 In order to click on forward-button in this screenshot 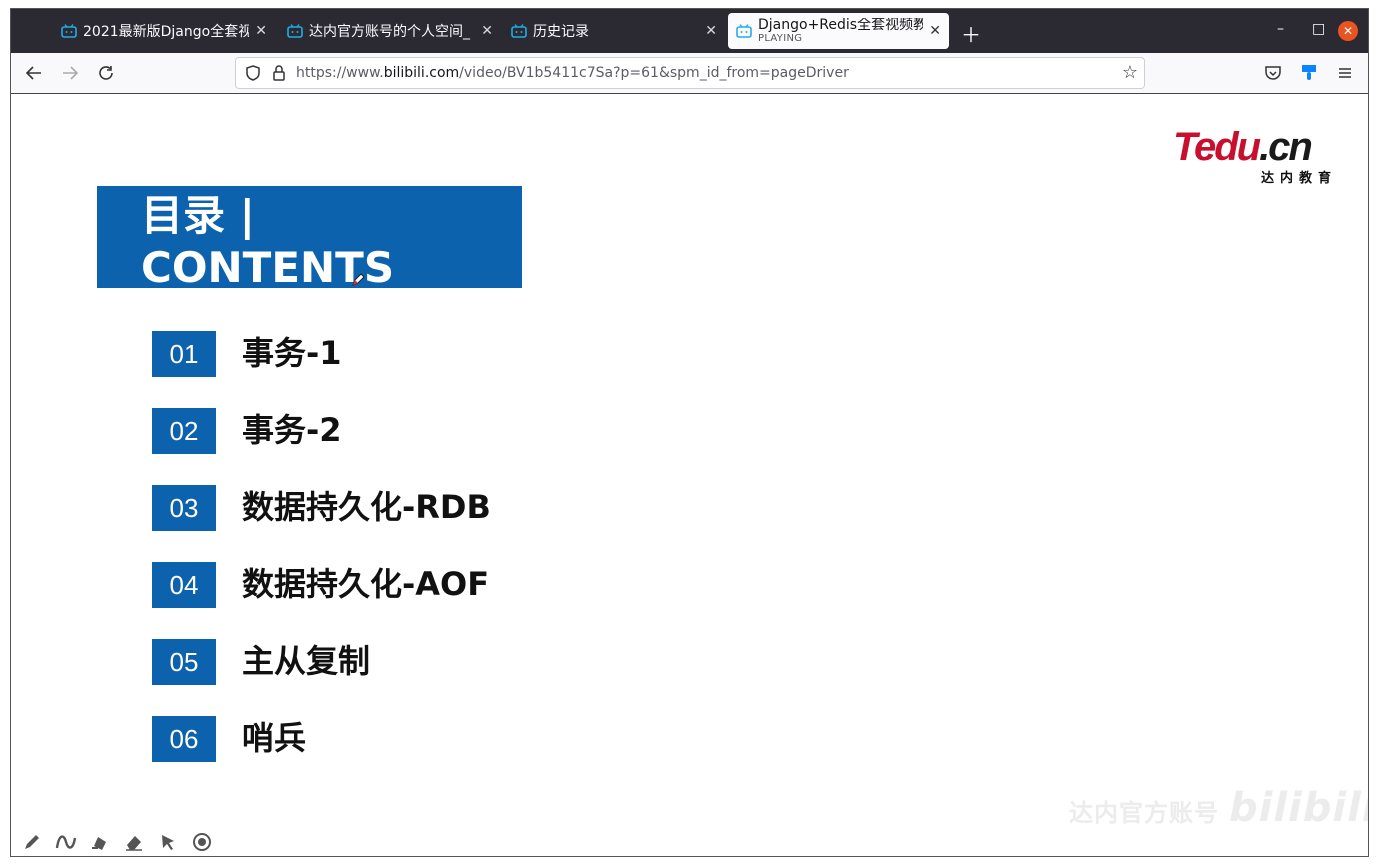, I will do `click(70, 73)`.